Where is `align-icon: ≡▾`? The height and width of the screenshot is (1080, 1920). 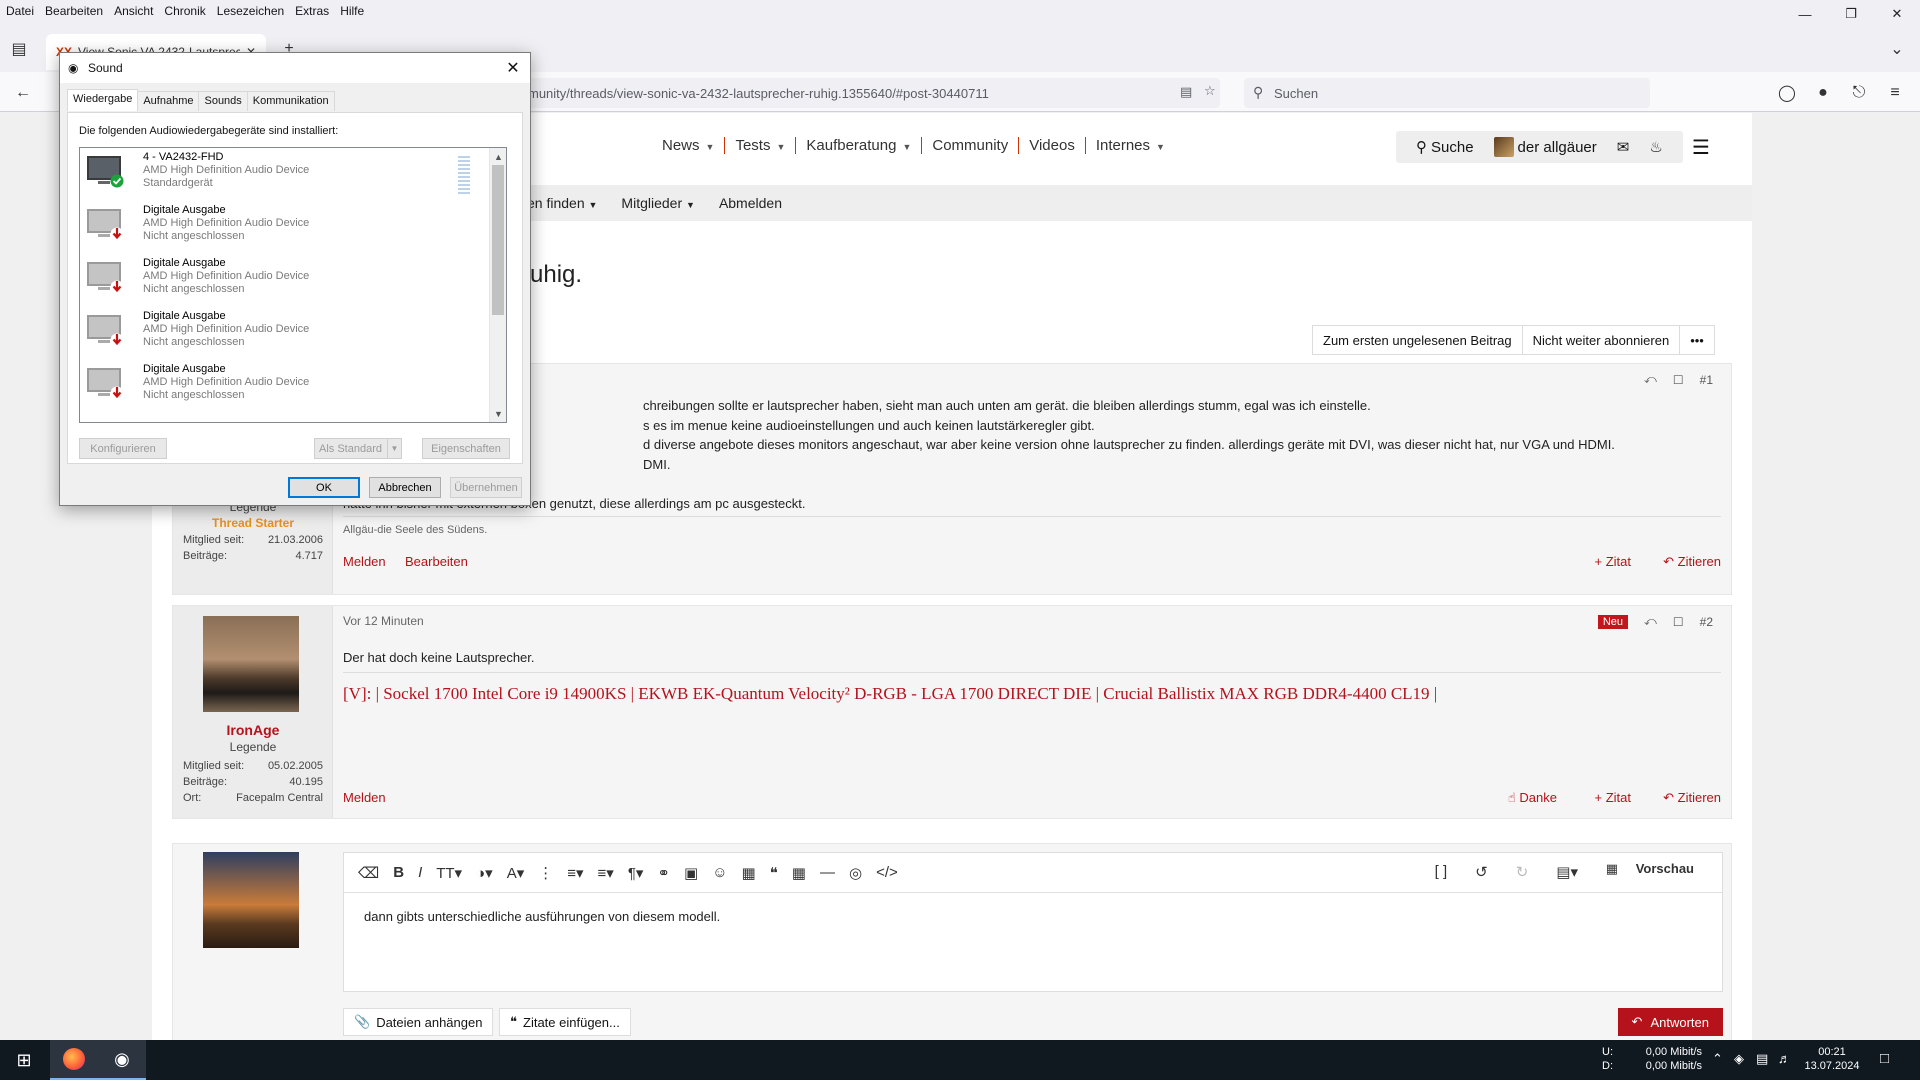
align-icon: ≡▾ is located at coordinates (606, 873).